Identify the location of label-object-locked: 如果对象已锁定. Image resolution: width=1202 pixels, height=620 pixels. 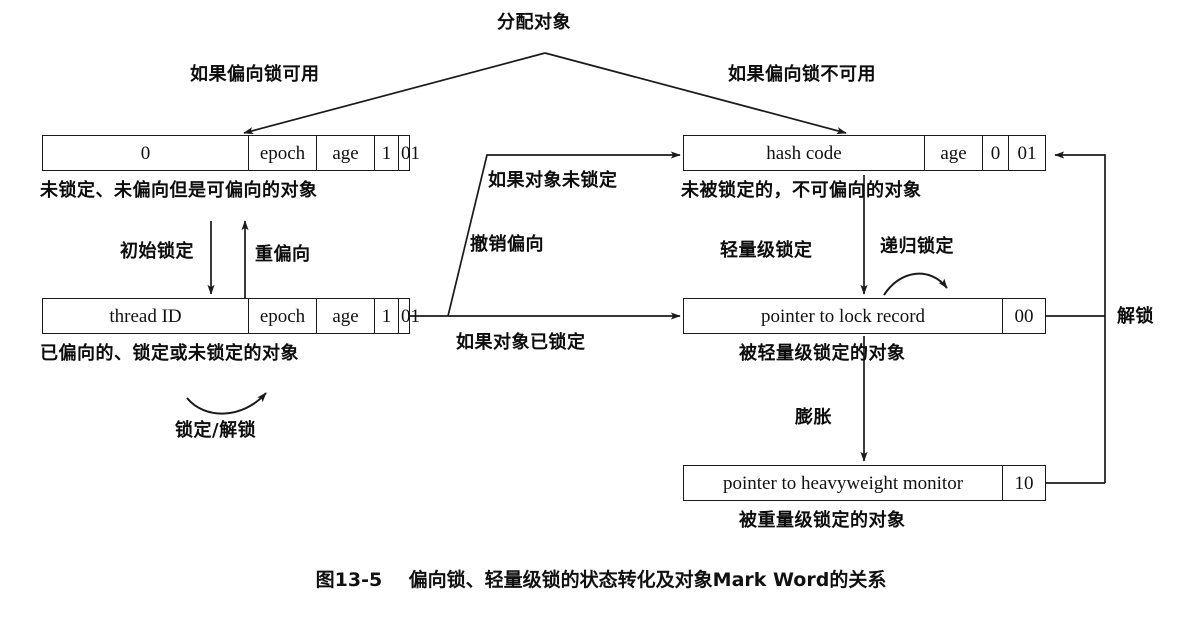
(521, 342).